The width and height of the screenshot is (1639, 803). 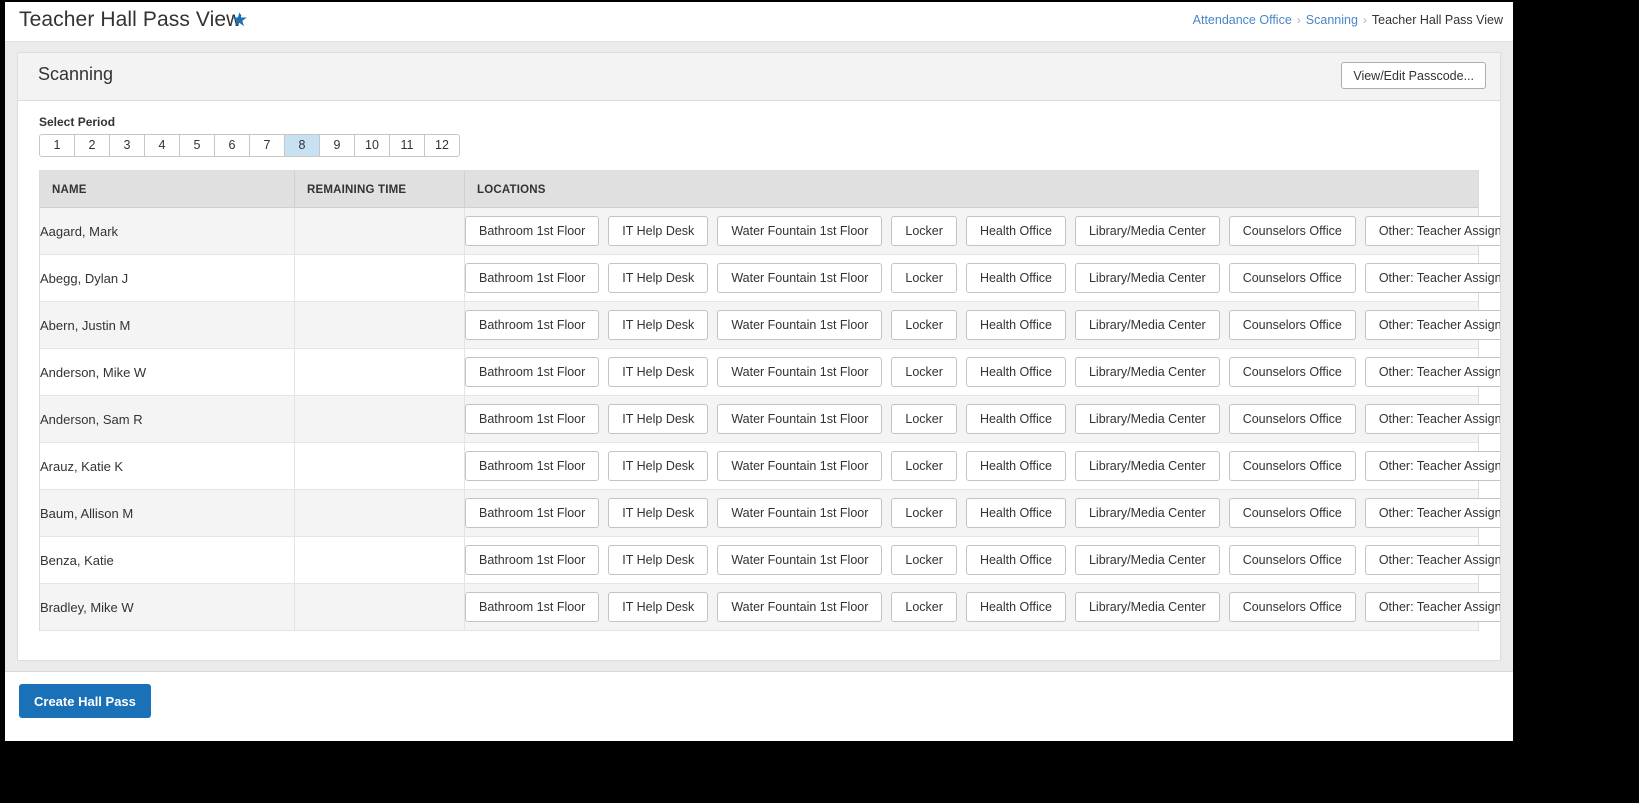 What do you see at coordinates (85, 701) in the screenshot?
I see `create-hall-pass-button: Create Hall Pass` at bounding box center [85, 701].